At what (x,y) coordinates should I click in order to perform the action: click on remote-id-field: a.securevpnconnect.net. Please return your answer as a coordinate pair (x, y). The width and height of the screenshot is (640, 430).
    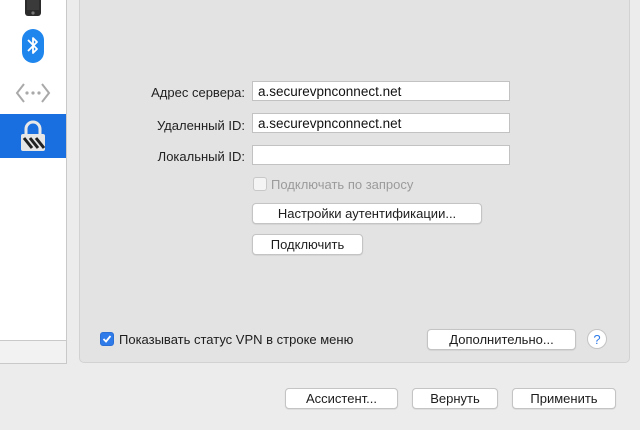
    Looking at the image, I should click on (381, 123).